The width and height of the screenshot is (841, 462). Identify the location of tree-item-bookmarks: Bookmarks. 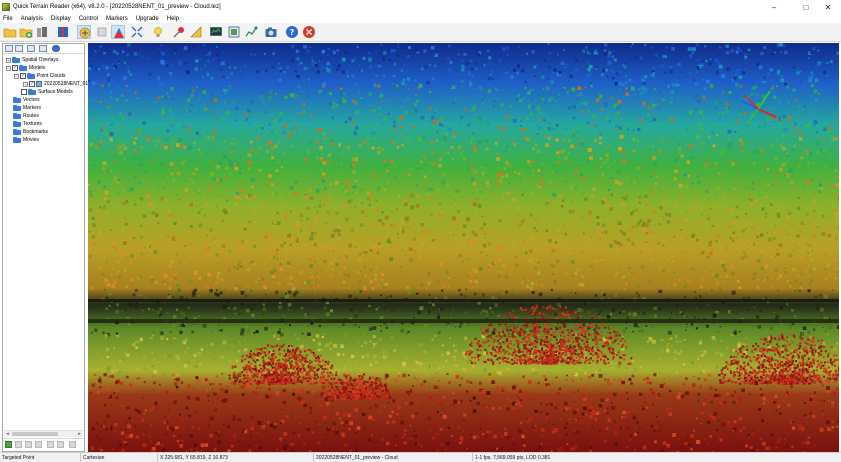
(30, 132).